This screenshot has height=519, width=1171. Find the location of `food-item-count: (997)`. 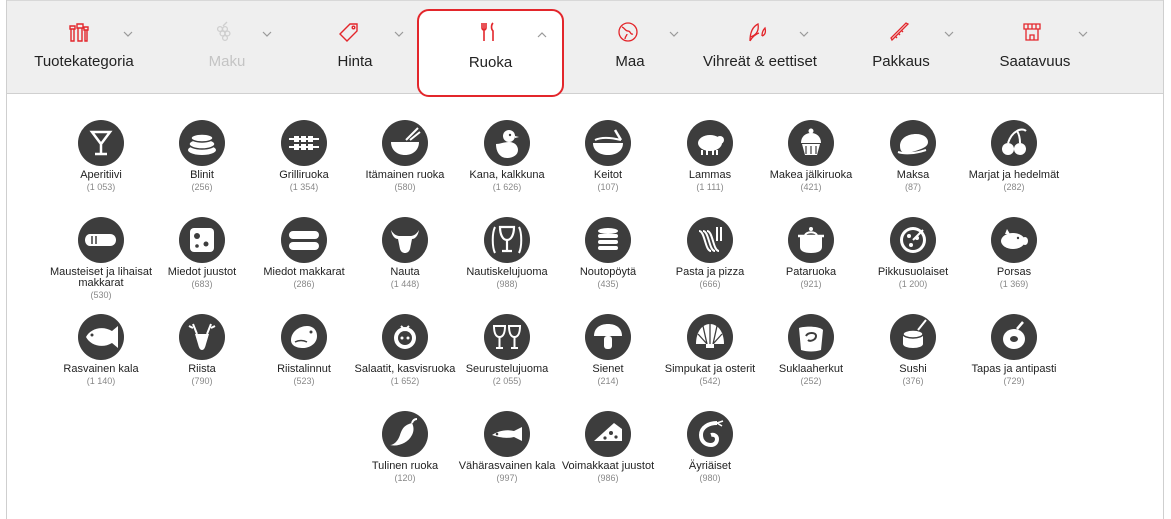

food-item-count: (997) is located at coordinates (507, 478).